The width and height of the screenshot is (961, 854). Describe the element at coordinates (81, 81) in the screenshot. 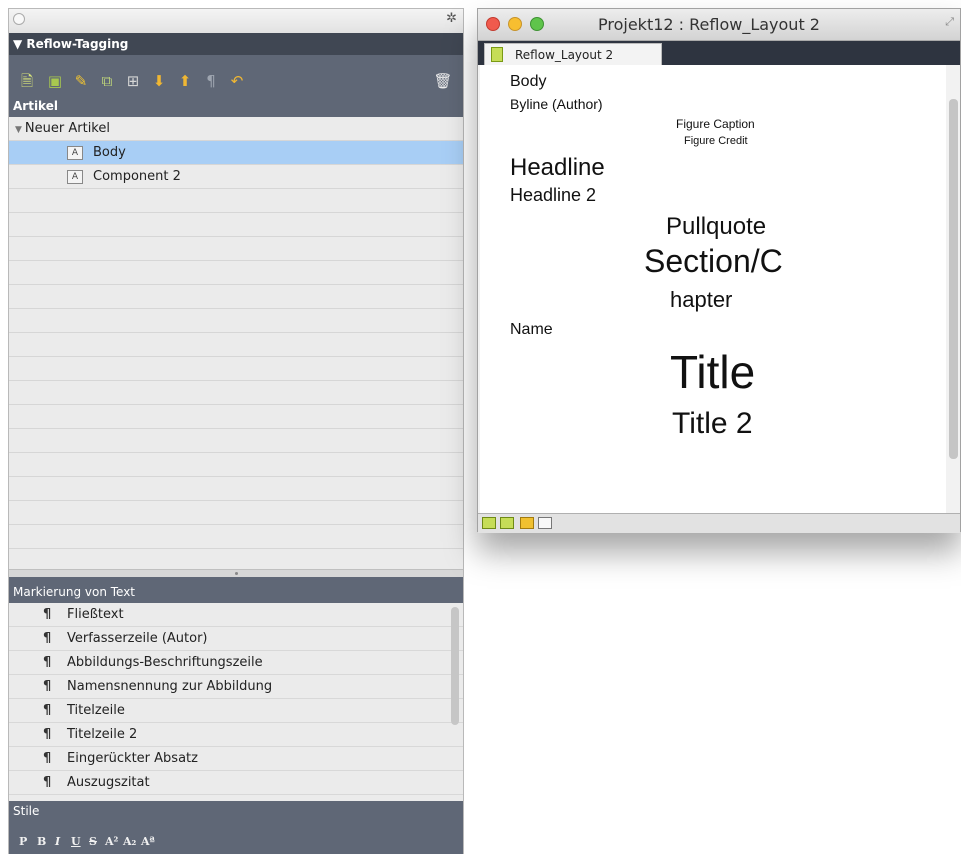

I see `pencil-icon: ✎` at that location.